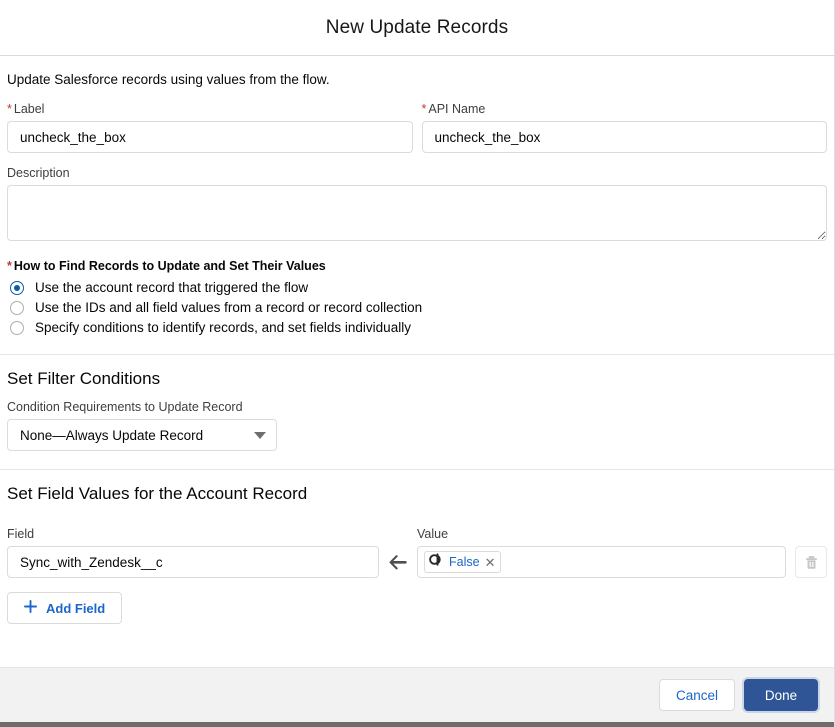 The width and height of the screenshot is (835, 727). What do you see at coordinates (398, 562) in the screenshot?
I see `arrow-left-icon` at bounding box center [398, 562].